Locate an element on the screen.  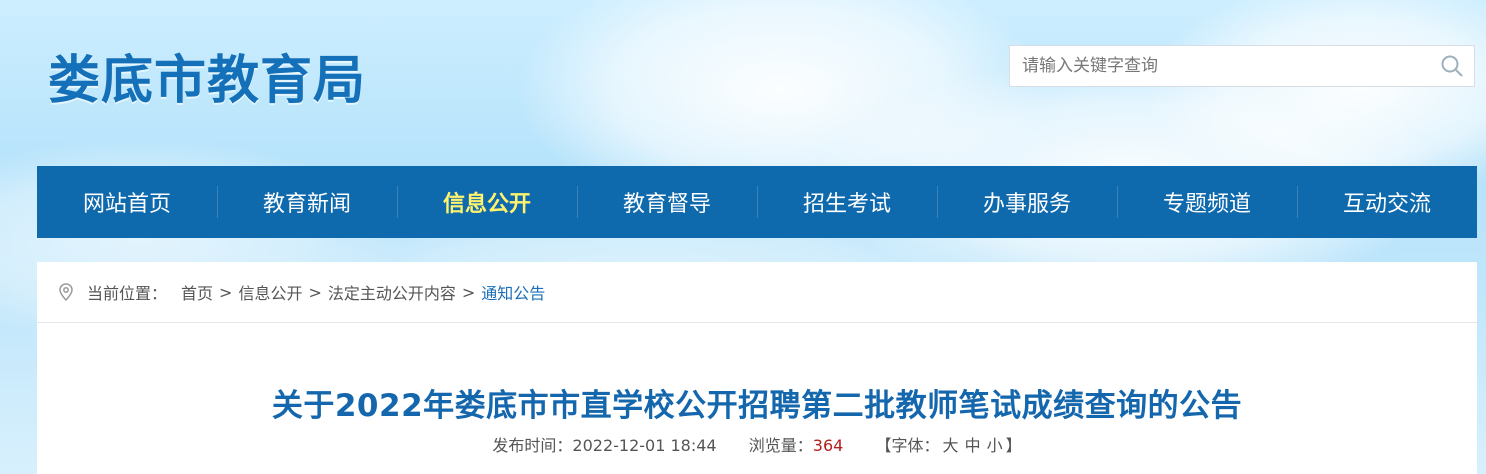
main-nav: 网站首页 教育新闻 信息公开 教育督导 招生考试 办事服务 专题频道 互动交流 is located at coordinates (757, 202).